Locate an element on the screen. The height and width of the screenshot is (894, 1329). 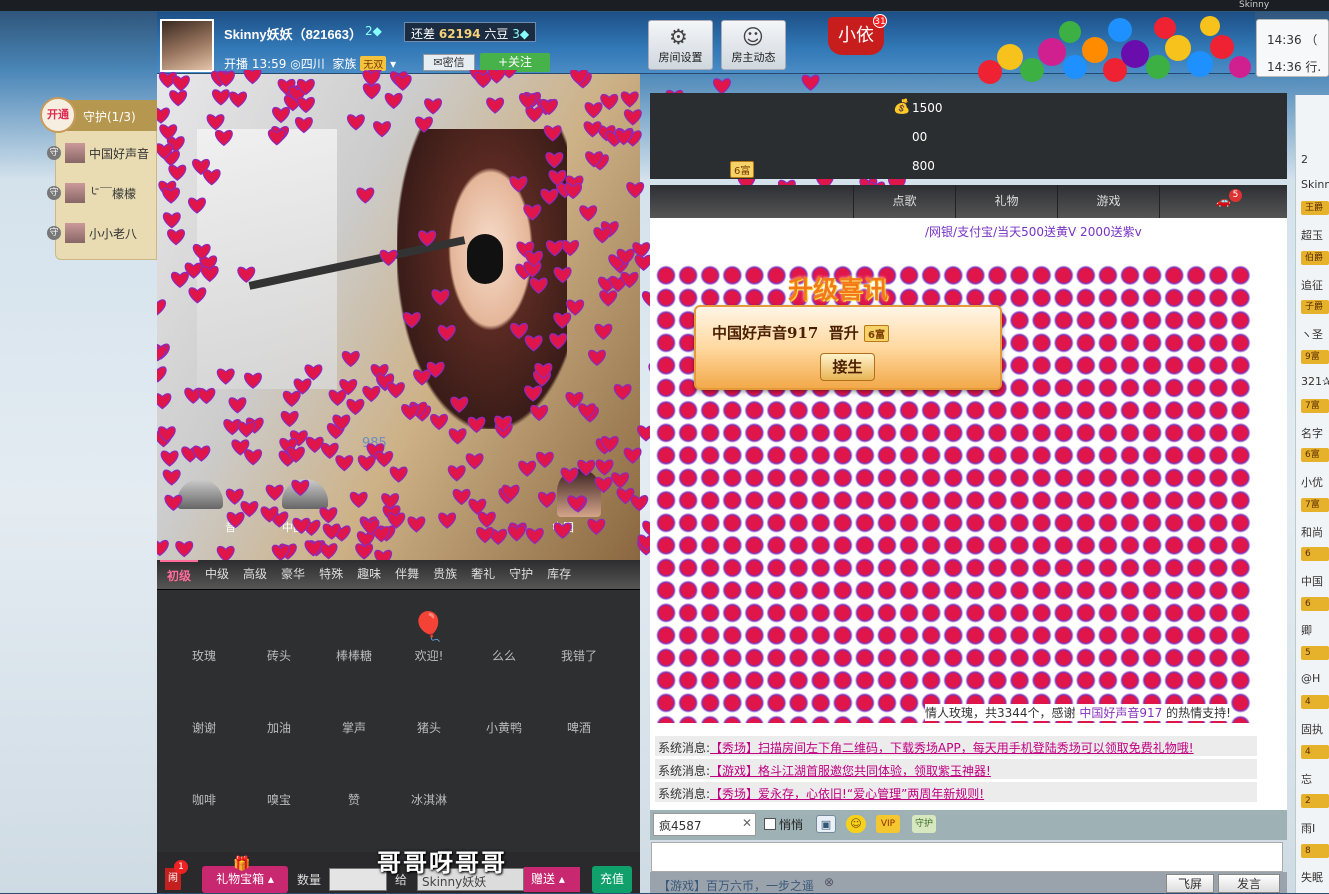
tab-gift: 初级 is located at coordinates (179, 574).